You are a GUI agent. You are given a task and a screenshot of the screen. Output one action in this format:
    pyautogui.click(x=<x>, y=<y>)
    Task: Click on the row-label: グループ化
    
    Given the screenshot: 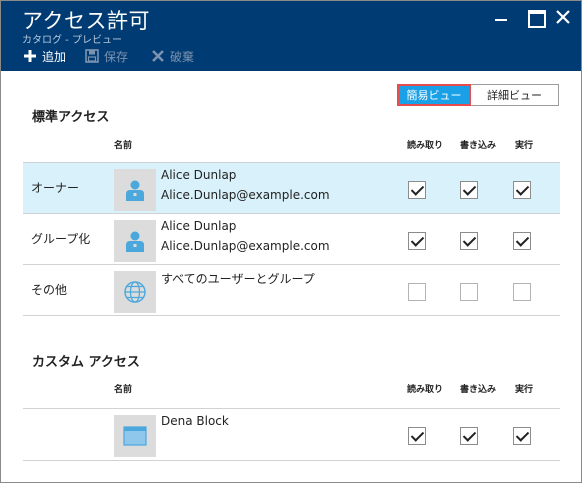 What is the action you would take?
    pyautogui.click(x=61, y=239)
    